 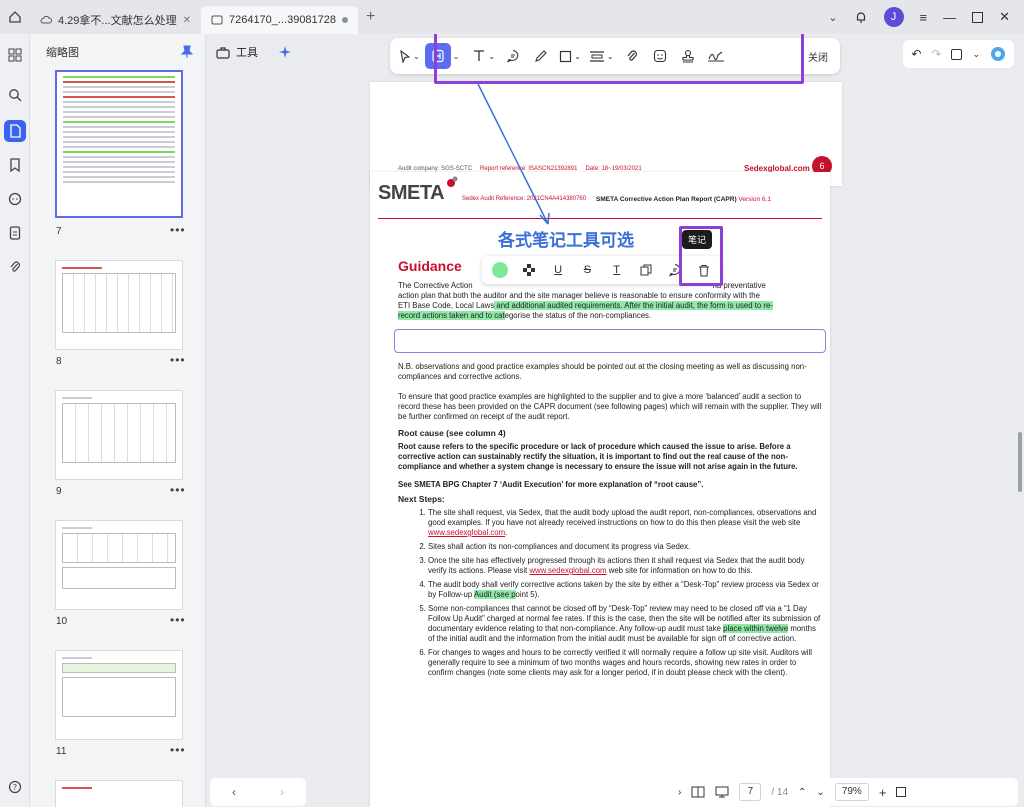 I want to click on maximize-icon, so click(x=978, y=17).